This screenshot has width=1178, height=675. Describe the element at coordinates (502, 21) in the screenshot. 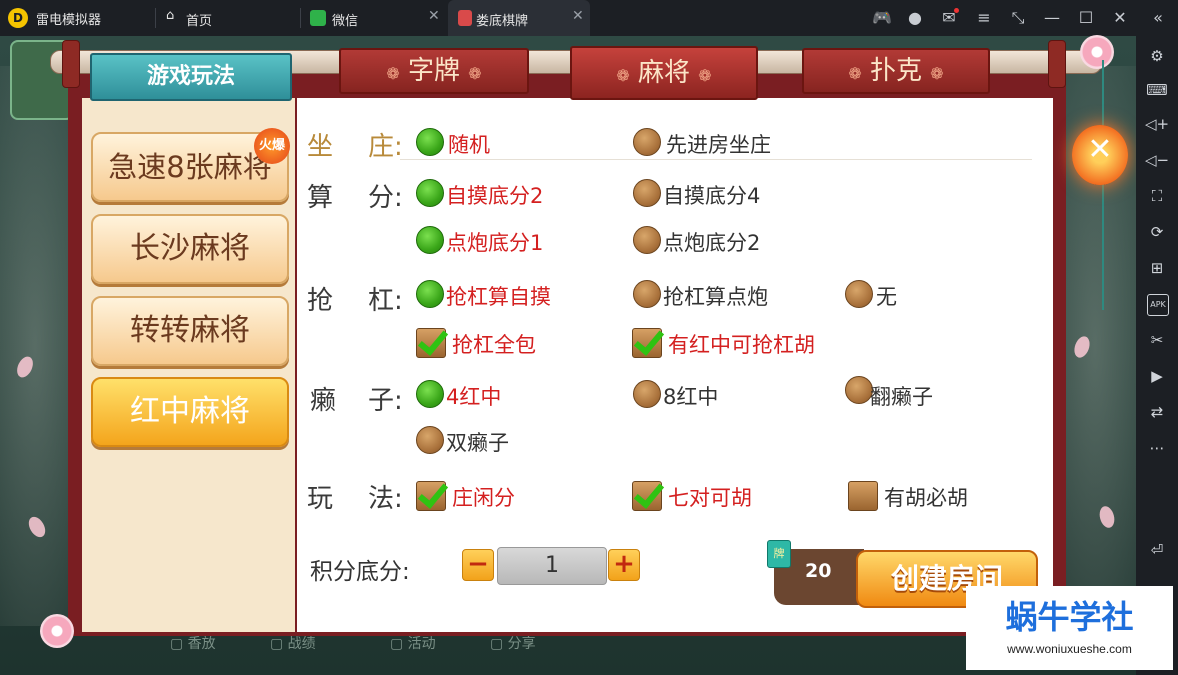

I see `tab-game-label: 娄底棋牌` at that location.